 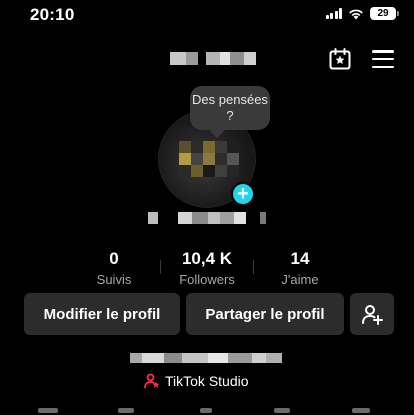 I want to click on add-user-icon, so click(x=372, y=315).